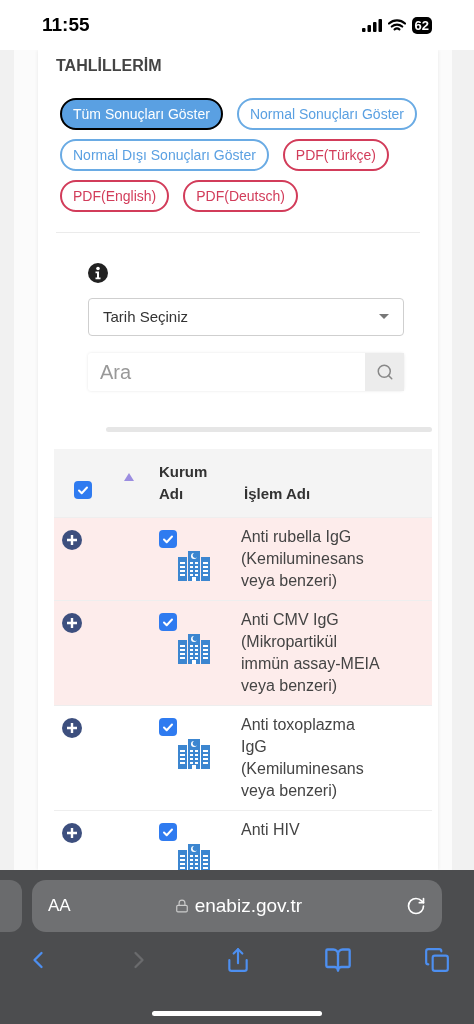 The width and height of the screenshot is (474, 1024). What do you see at coordinates (238, 960) in the screenshot?
I see `share-icon` at bounding box center [238, 960].